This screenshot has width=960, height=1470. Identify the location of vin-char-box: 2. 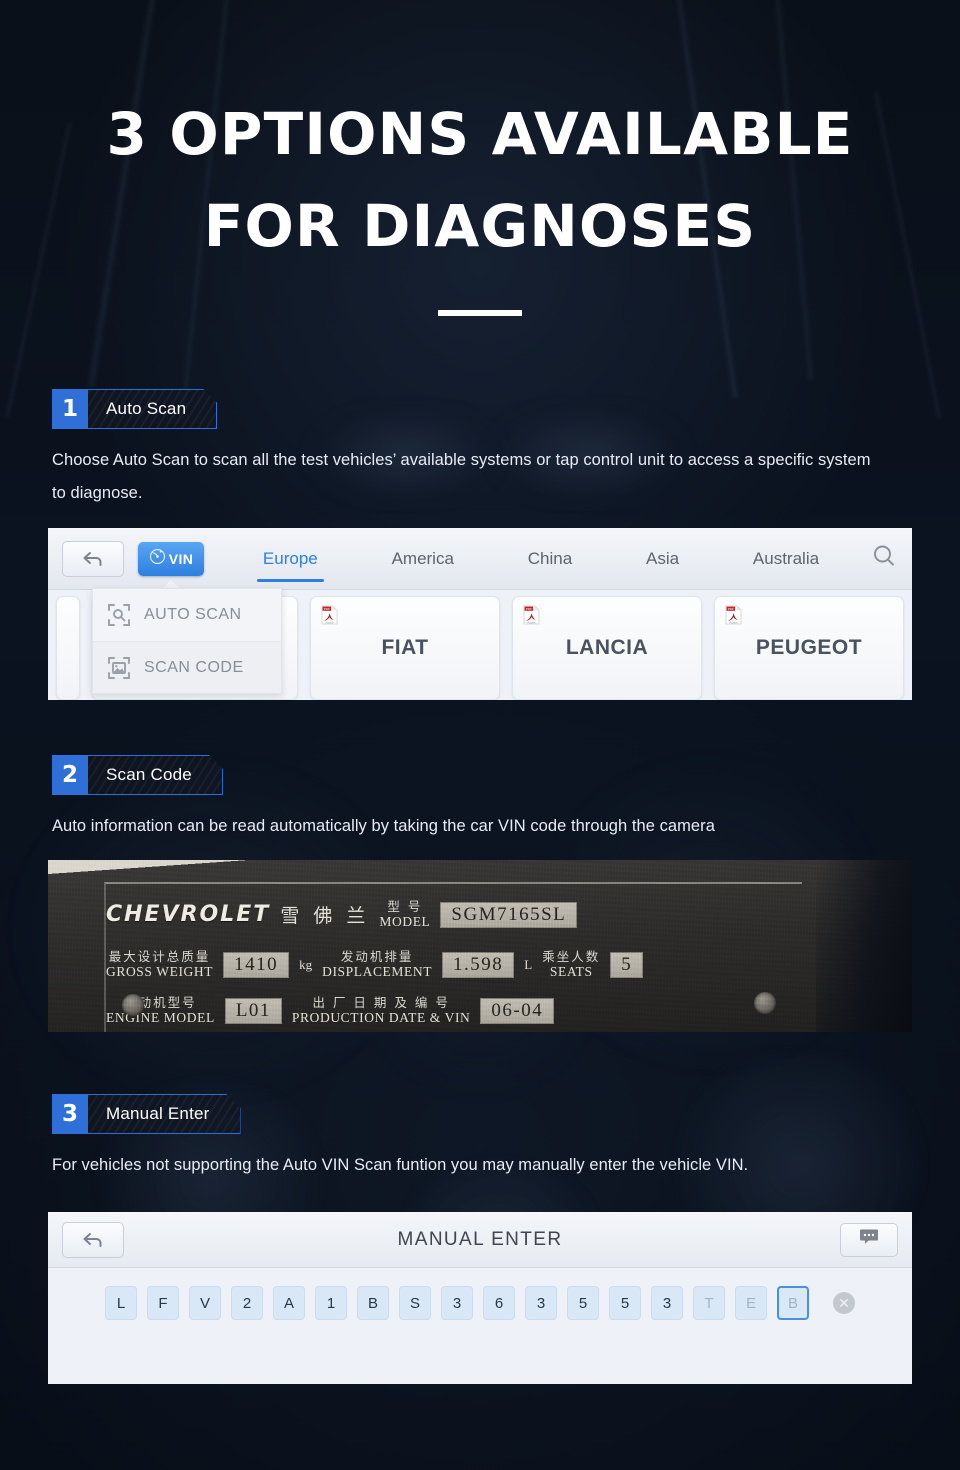
(247, 1303).